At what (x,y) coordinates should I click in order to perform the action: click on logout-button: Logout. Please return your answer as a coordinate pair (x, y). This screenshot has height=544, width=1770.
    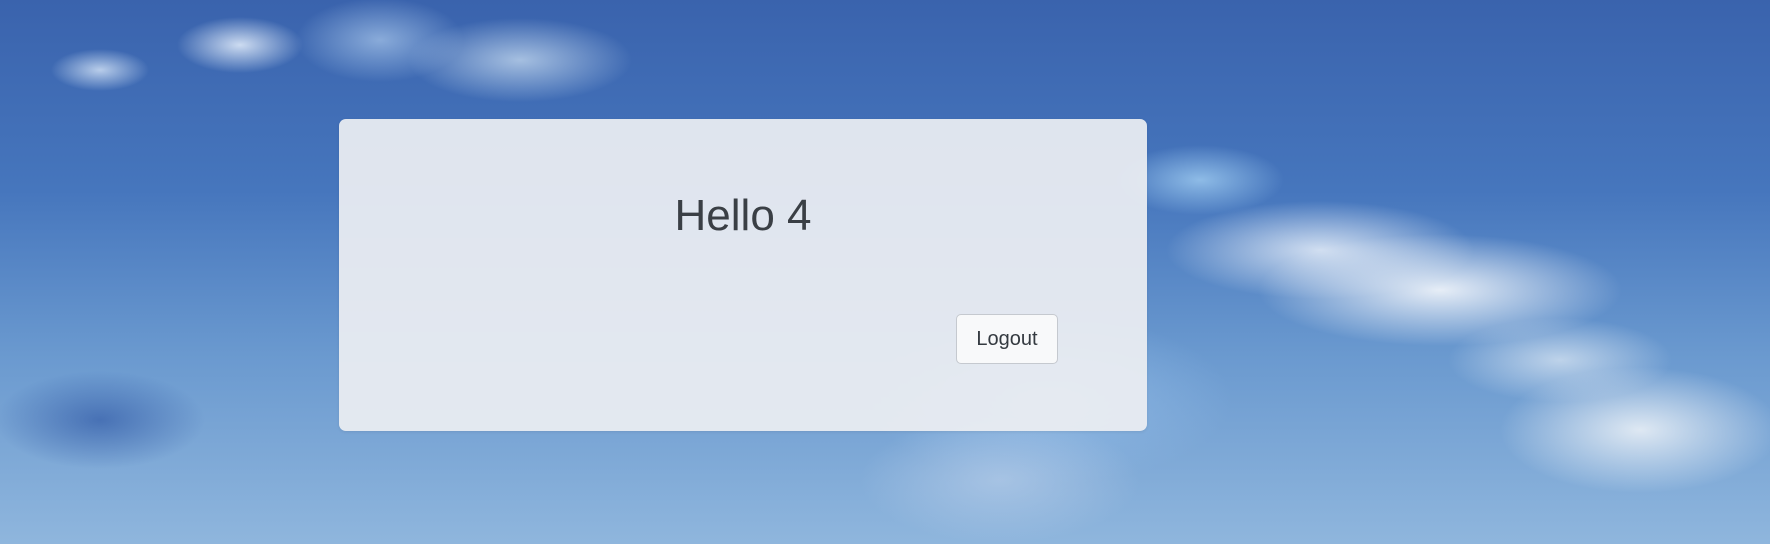
    Looking at the image, I should click on (1007, 339).